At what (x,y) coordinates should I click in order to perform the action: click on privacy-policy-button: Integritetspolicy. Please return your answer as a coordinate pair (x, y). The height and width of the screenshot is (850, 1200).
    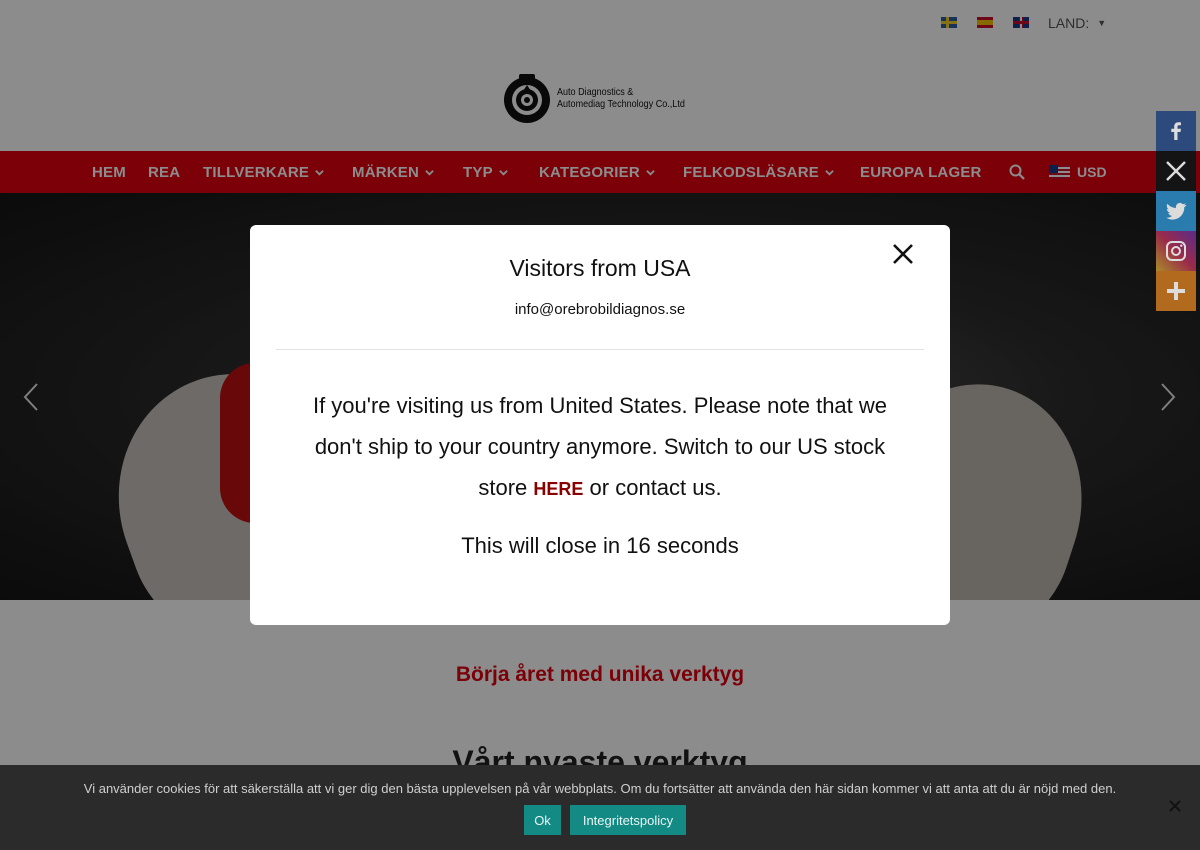
    Looking at the image, I should click on (628, 820).